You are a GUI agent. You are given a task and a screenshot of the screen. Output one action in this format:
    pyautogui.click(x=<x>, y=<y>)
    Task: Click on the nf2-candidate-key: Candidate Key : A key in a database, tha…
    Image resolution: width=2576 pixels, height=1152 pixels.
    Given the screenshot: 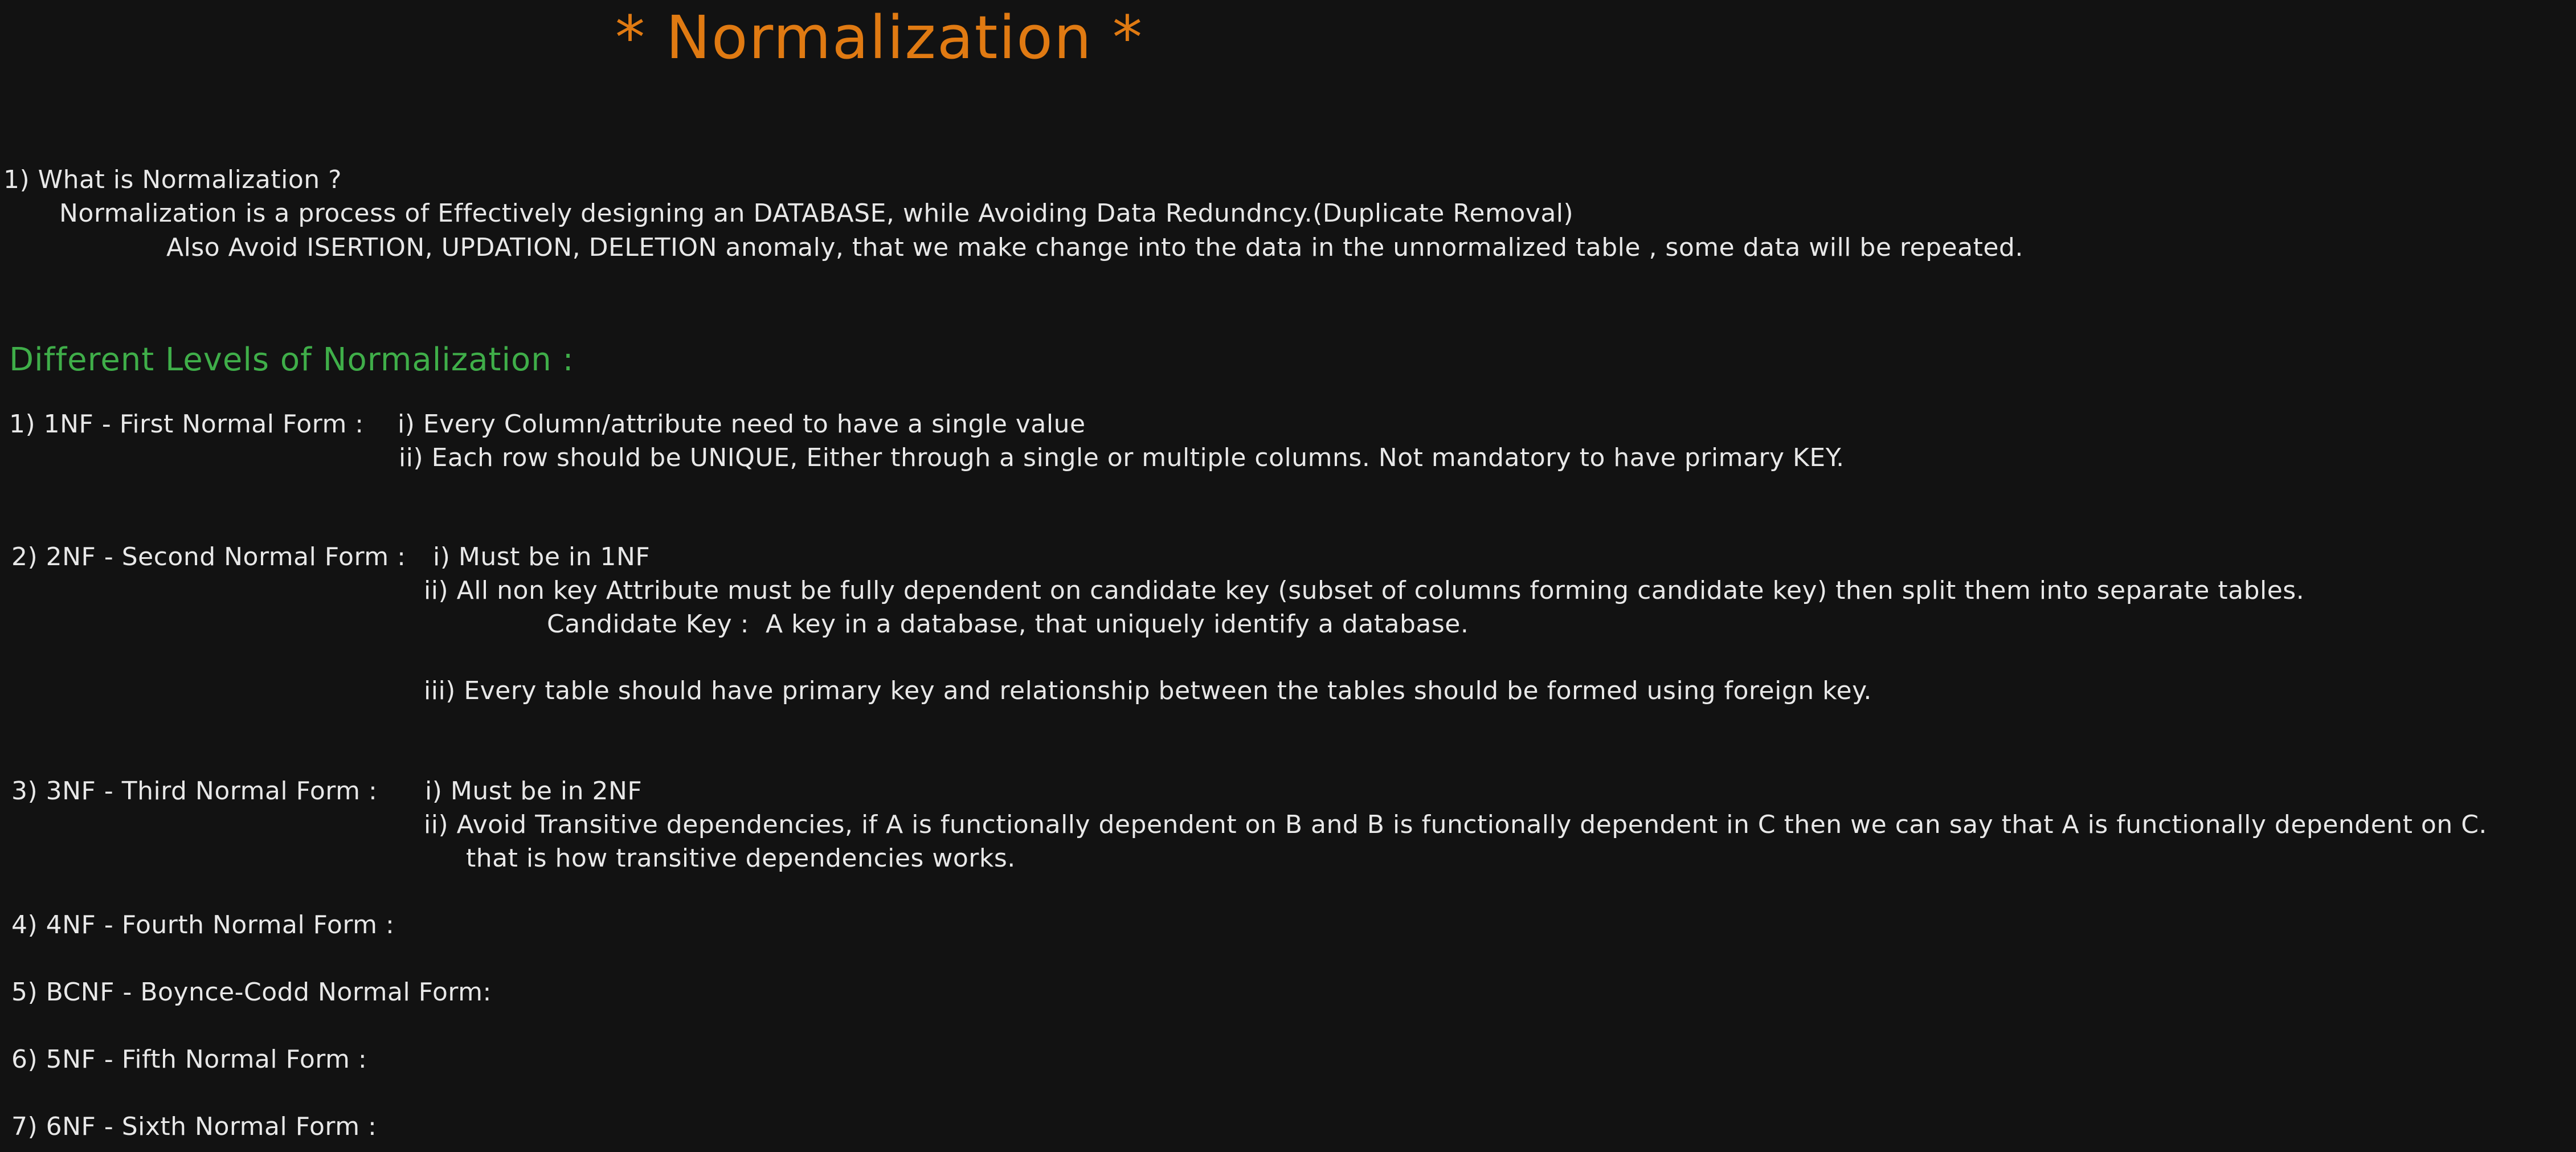 What is the action you would take?
    pyautogui.click(x=1008, y=624)
    